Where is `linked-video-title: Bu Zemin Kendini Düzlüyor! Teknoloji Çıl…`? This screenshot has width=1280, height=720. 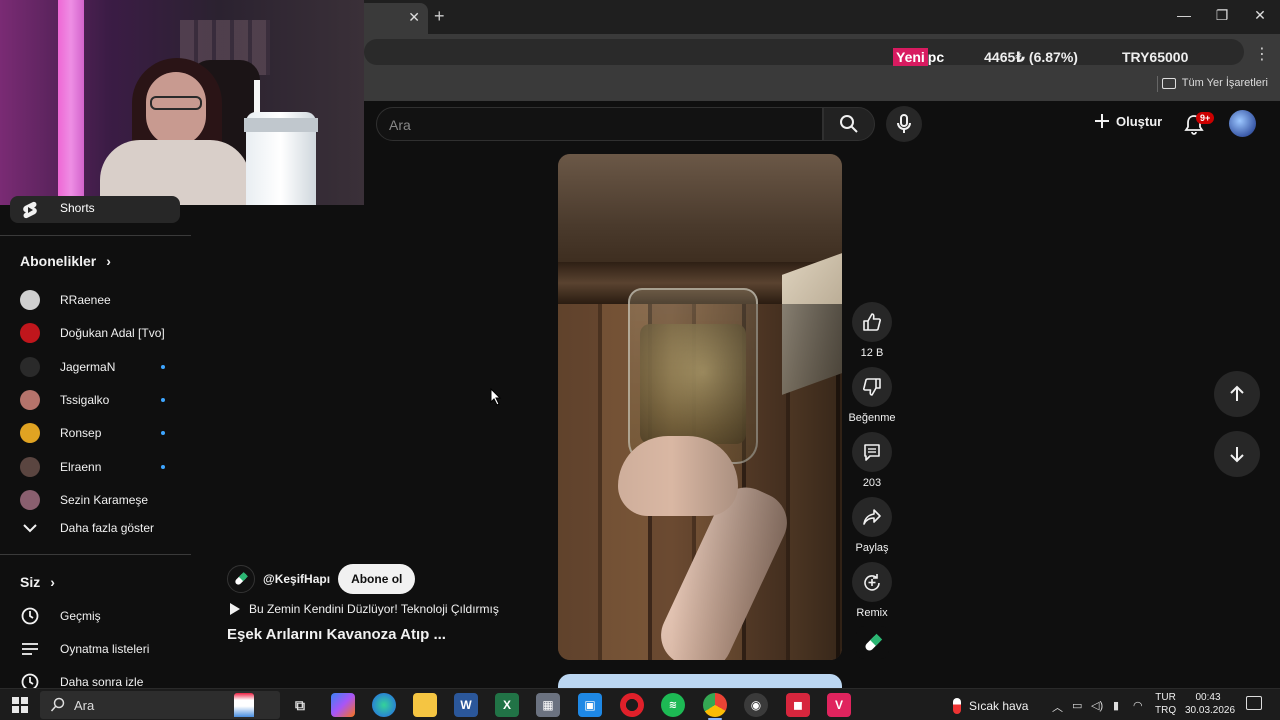
linked-video-title: Bu Zemin Kendini Düzlüyor! Teknoloji Çıl… is located at coordinates (374, 609).